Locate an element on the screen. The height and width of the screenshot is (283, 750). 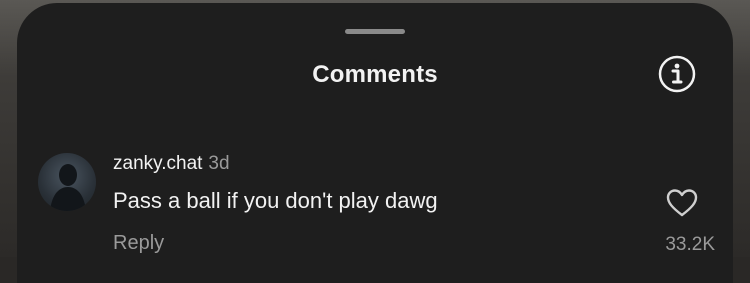
like-button is located at coordinates (682, 203).